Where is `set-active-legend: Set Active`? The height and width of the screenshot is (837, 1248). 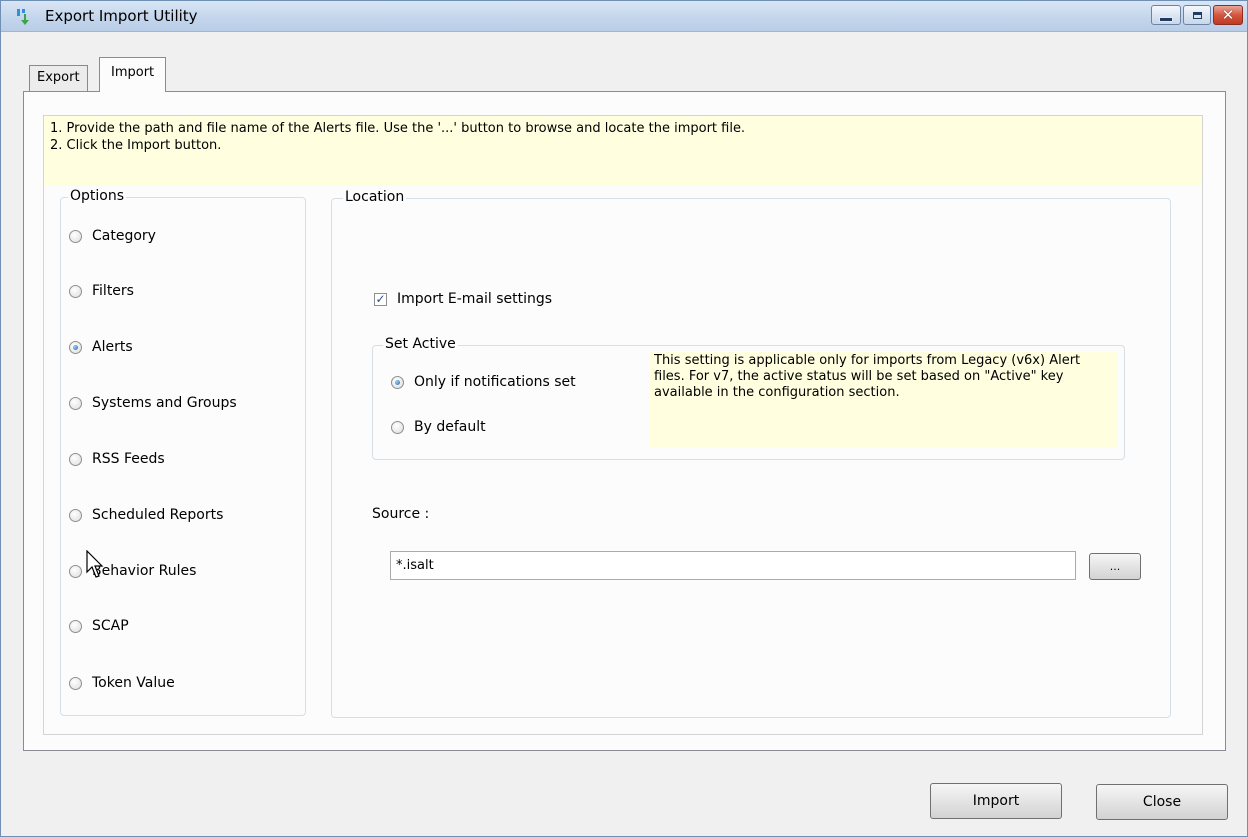 set-active-legend: Set Active is located at coordinates (420, 344).